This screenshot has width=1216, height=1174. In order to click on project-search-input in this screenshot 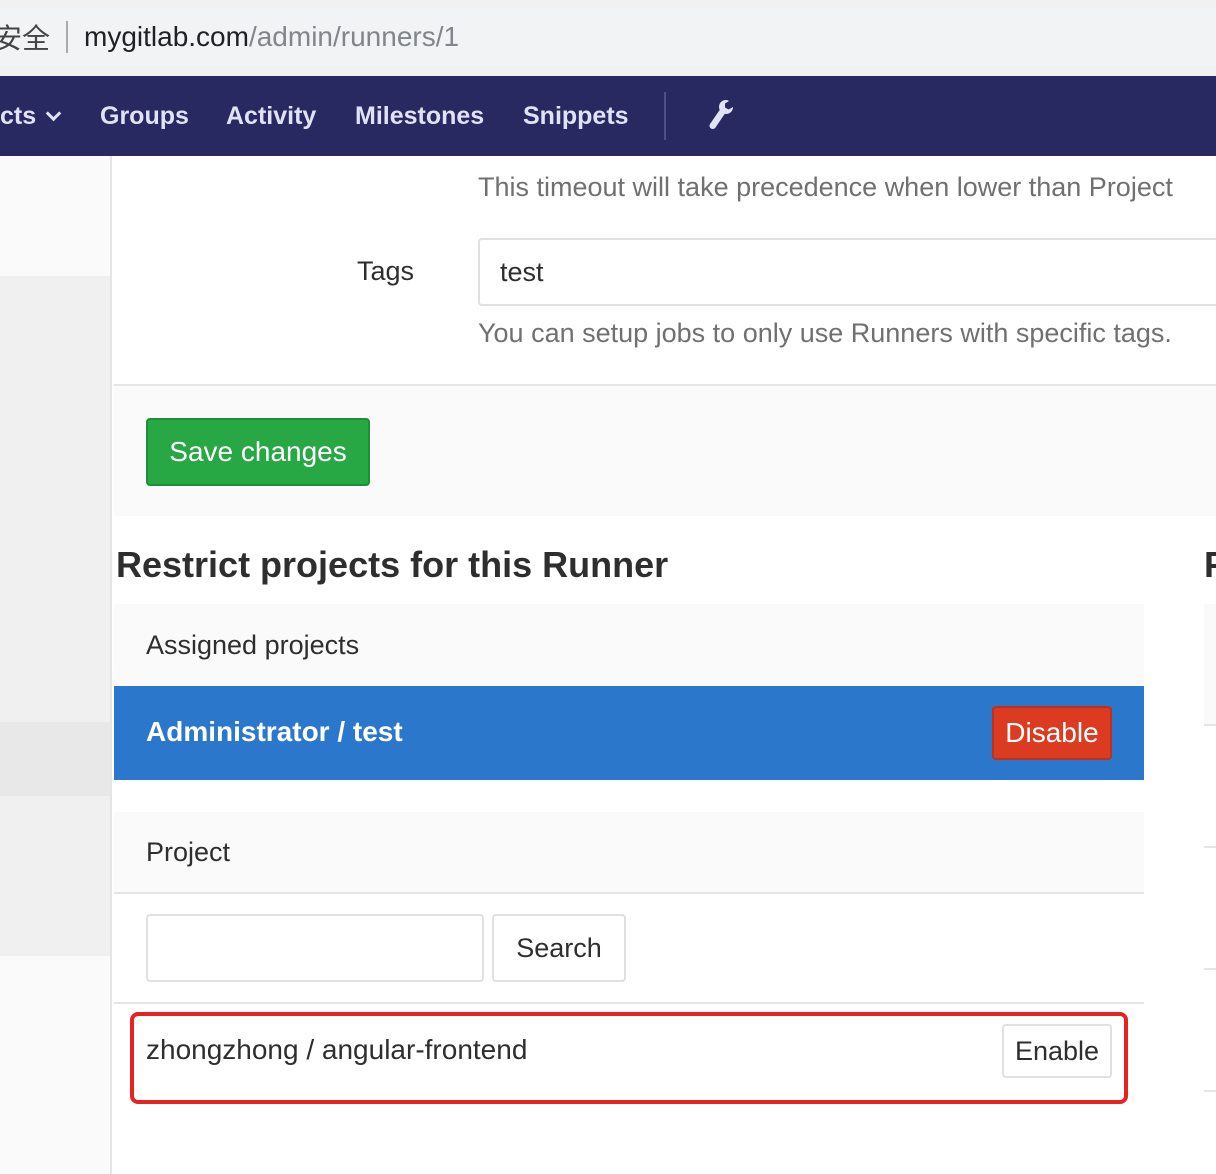, I will do `click(315, 948)`.